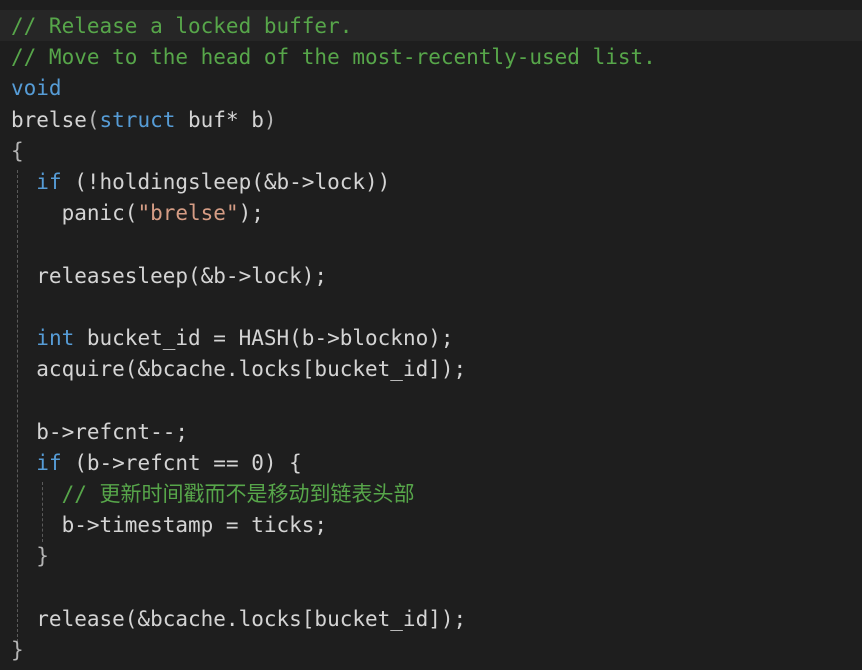 Image resolution: width=862 pixels, height=670 pixels. I want to click on punct-token: (, so click(93, 119).